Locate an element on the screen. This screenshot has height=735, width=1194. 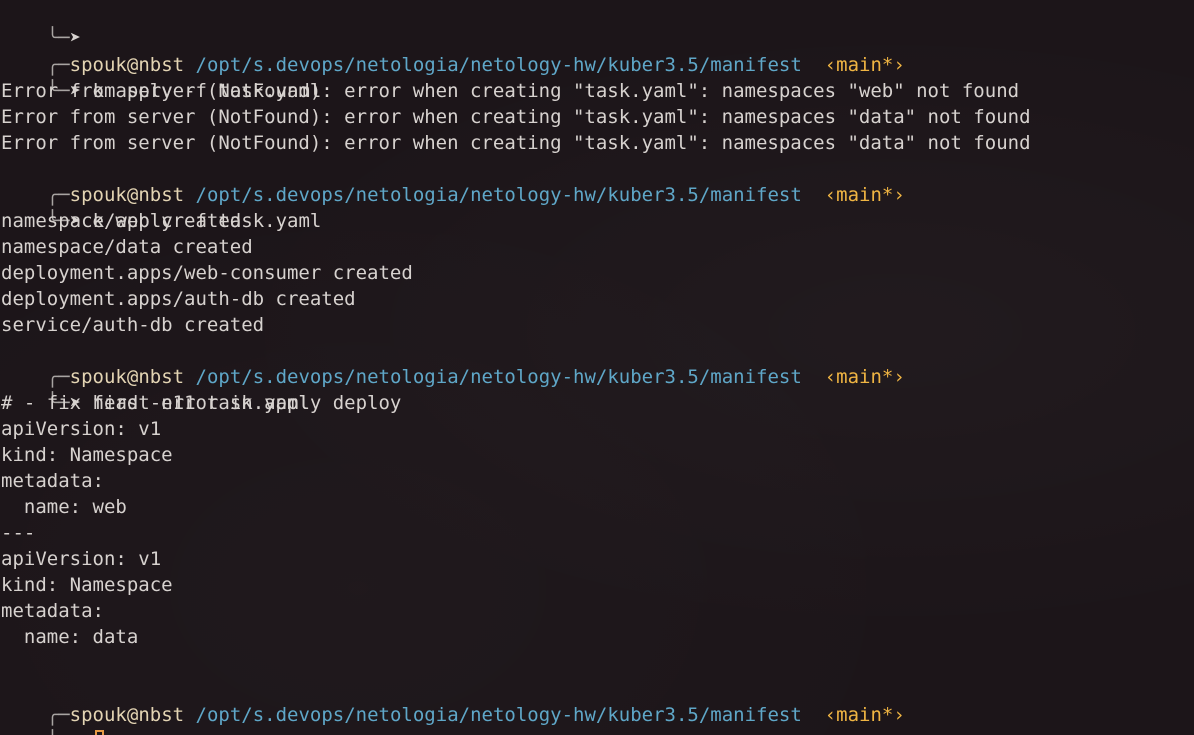
output-line: name: web is located at coordinates (64, 507).